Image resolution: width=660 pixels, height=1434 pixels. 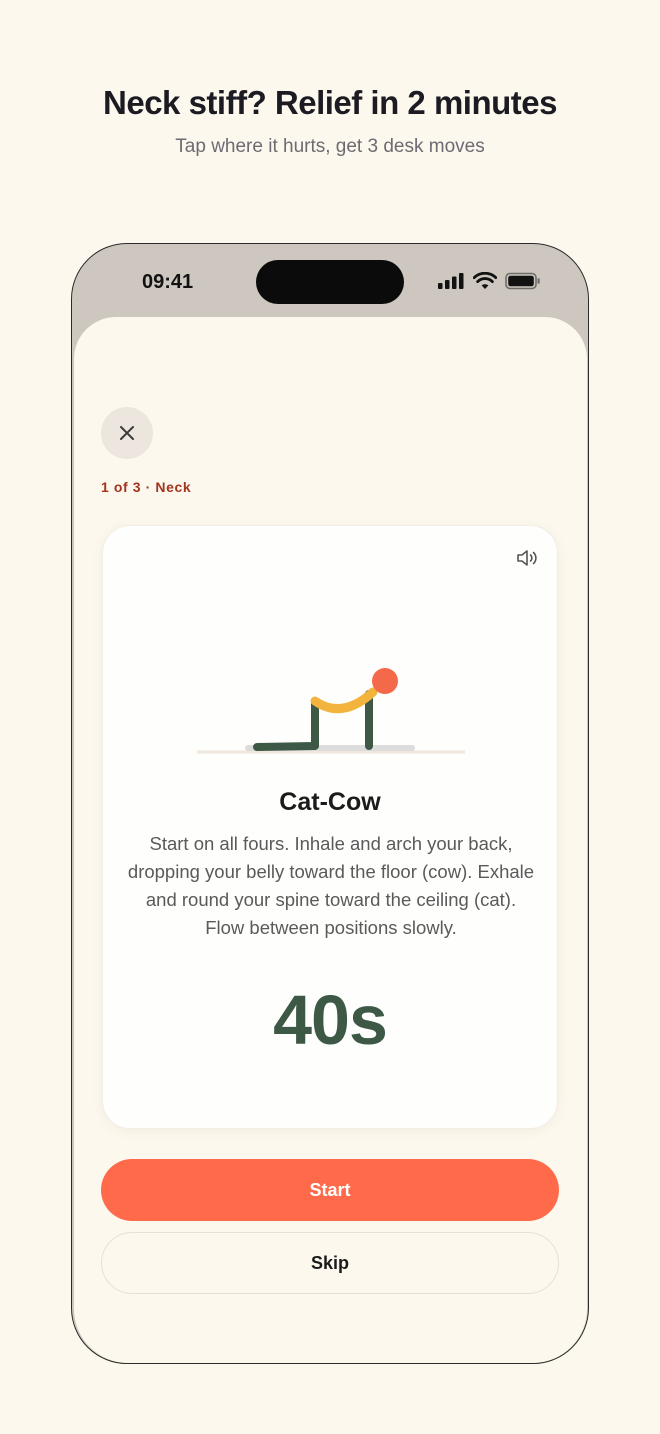 I want to click on skip-button: Skip, so click(x=330, y=1263).